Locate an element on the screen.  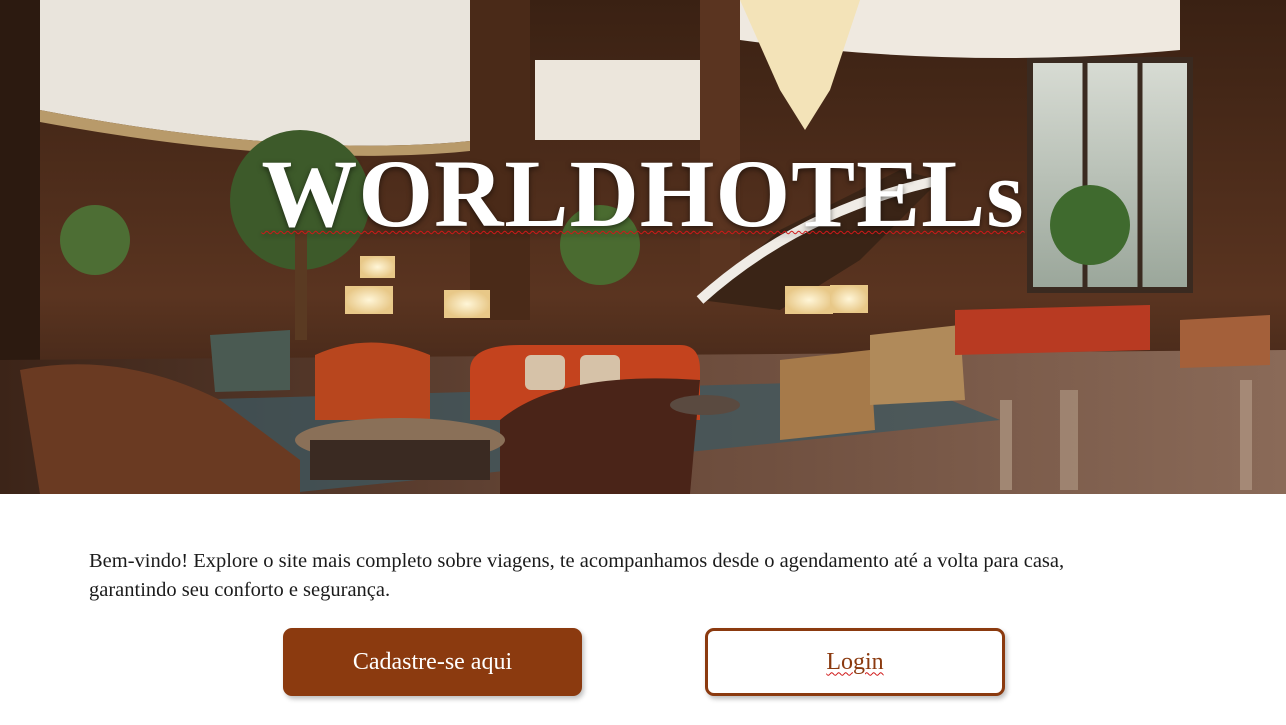
login-button-label: Login is located at coordinates (855, 661).